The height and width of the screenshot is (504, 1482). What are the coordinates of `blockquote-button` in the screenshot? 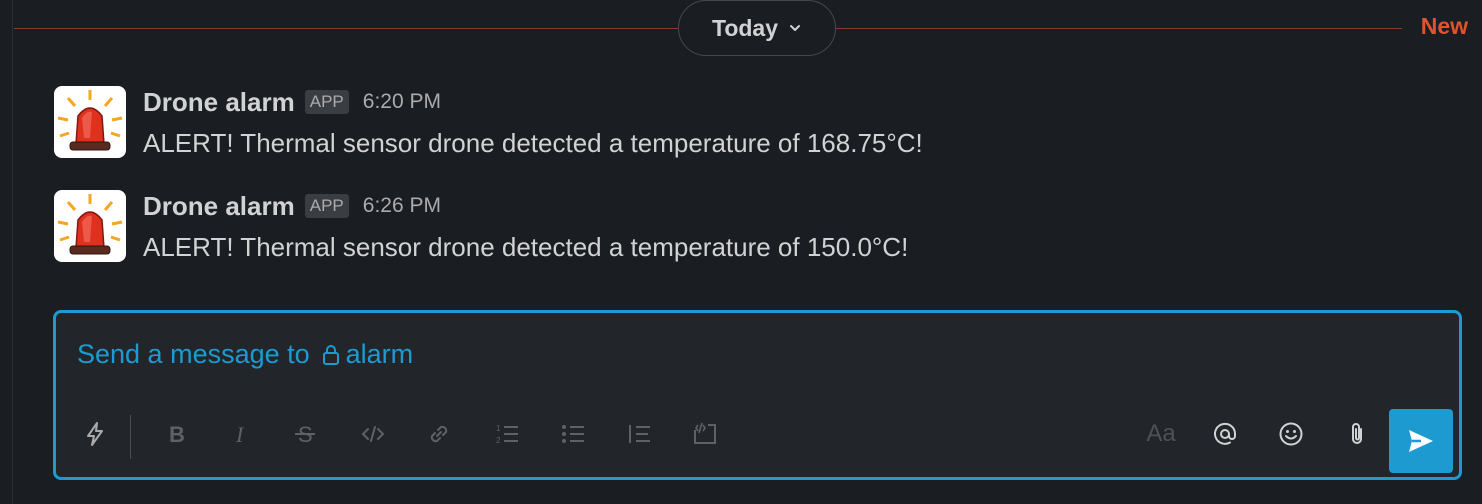 It's located at (639, 434).